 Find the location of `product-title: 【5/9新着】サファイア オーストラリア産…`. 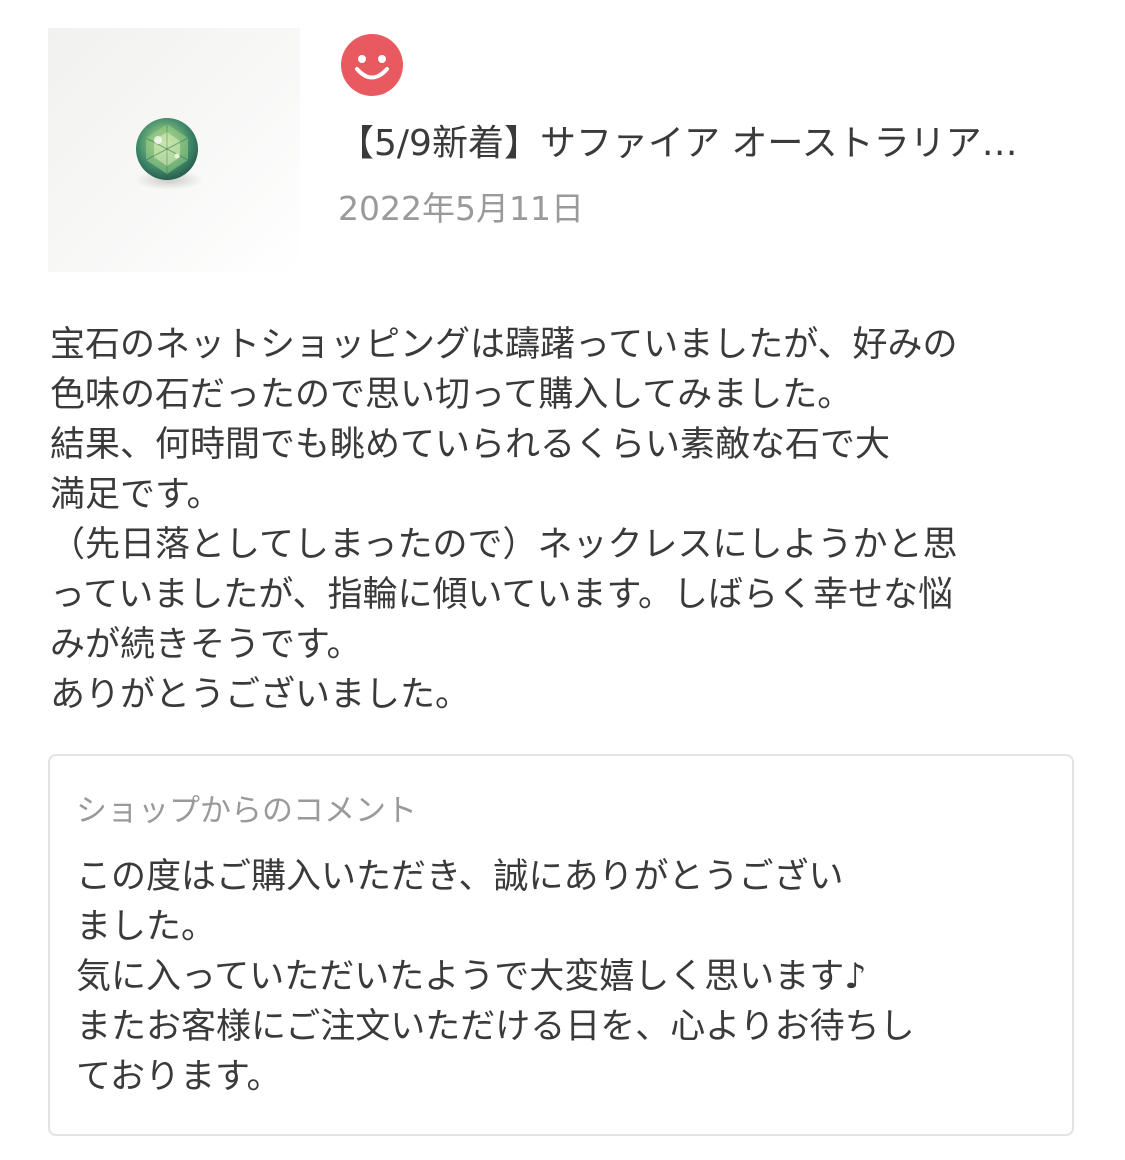

product-title: 【5/9新着】サファイア オーストラリア産… is located at coordinates (694, 144).